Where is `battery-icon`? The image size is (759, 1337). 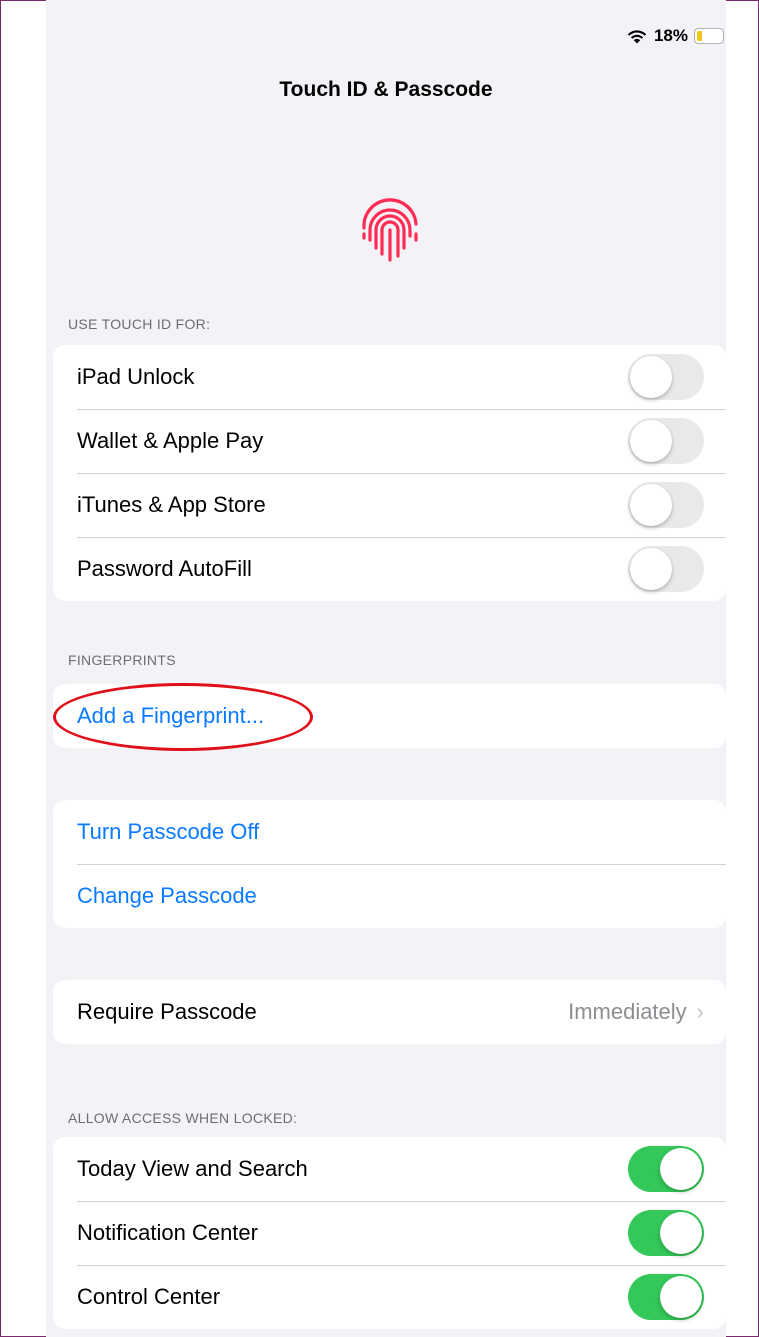 battery-icon is located at coordinates (709, 36).